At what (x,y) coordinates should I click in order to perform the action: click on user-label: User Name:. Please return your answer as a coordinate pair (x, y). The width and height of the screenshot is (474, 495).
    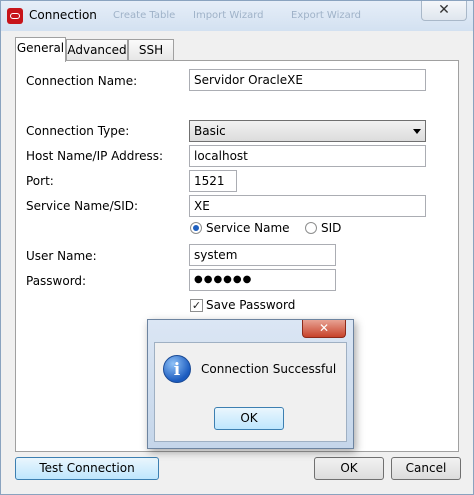
    Looking at the image, I should click on (61, 256).